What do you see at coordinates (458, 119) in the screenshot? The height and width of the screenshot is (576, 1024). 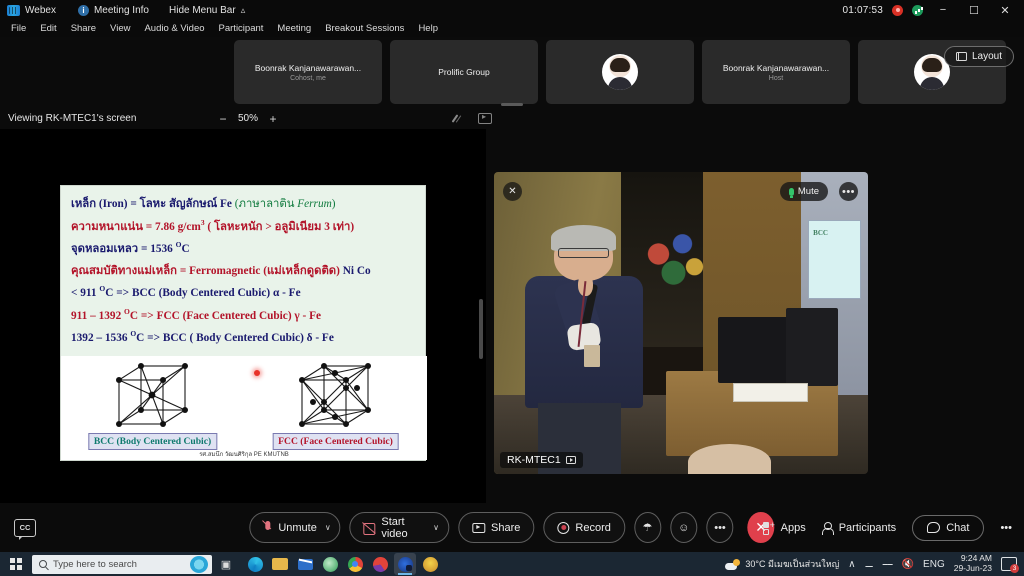 I see `annotate-icon` at bounding box center [458, 119].